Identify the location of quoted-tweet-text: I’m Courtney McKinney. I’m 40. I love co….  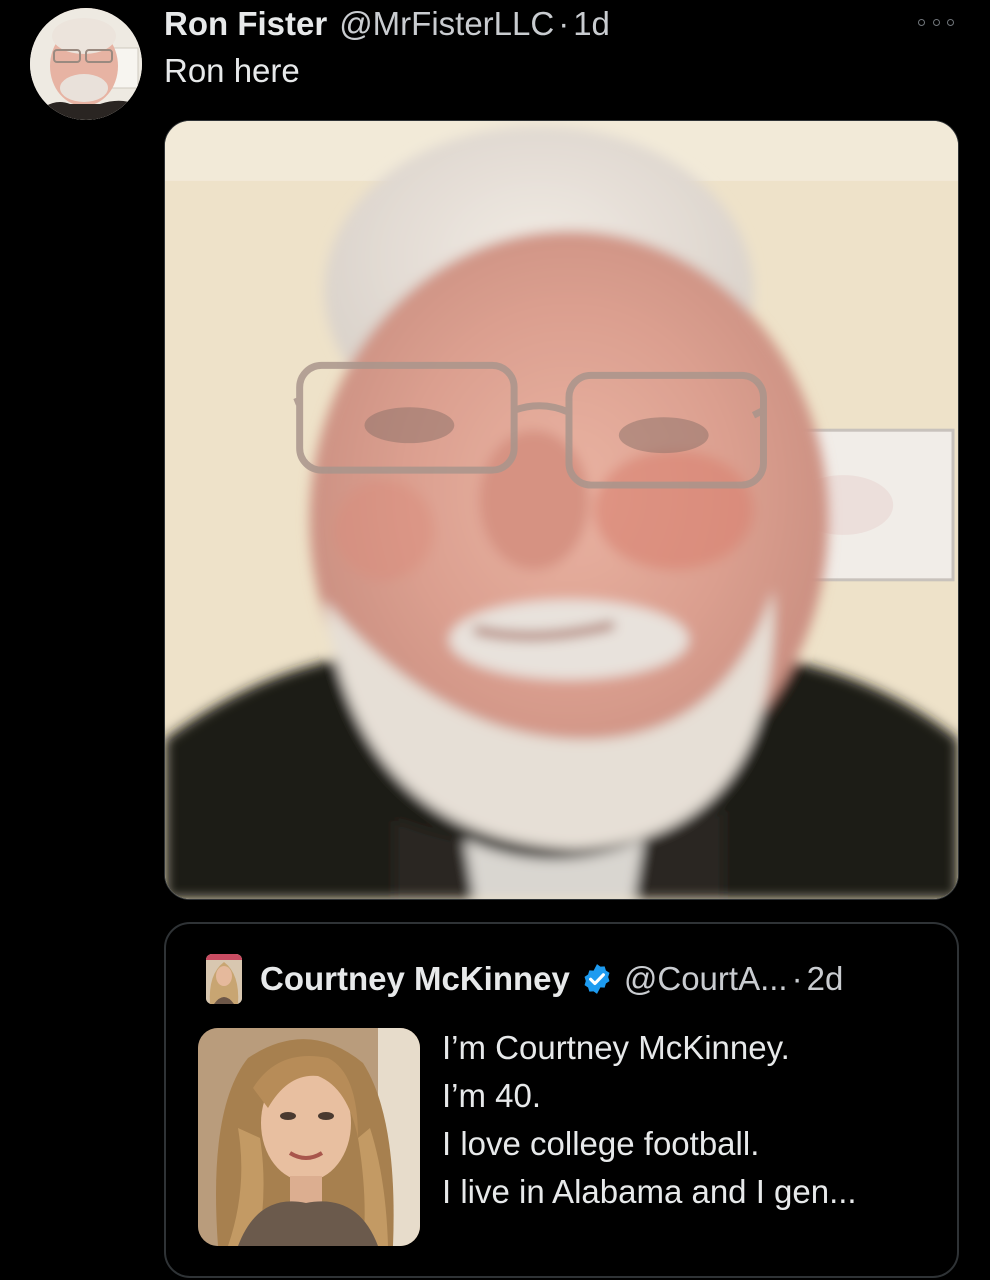
(649, 1120).